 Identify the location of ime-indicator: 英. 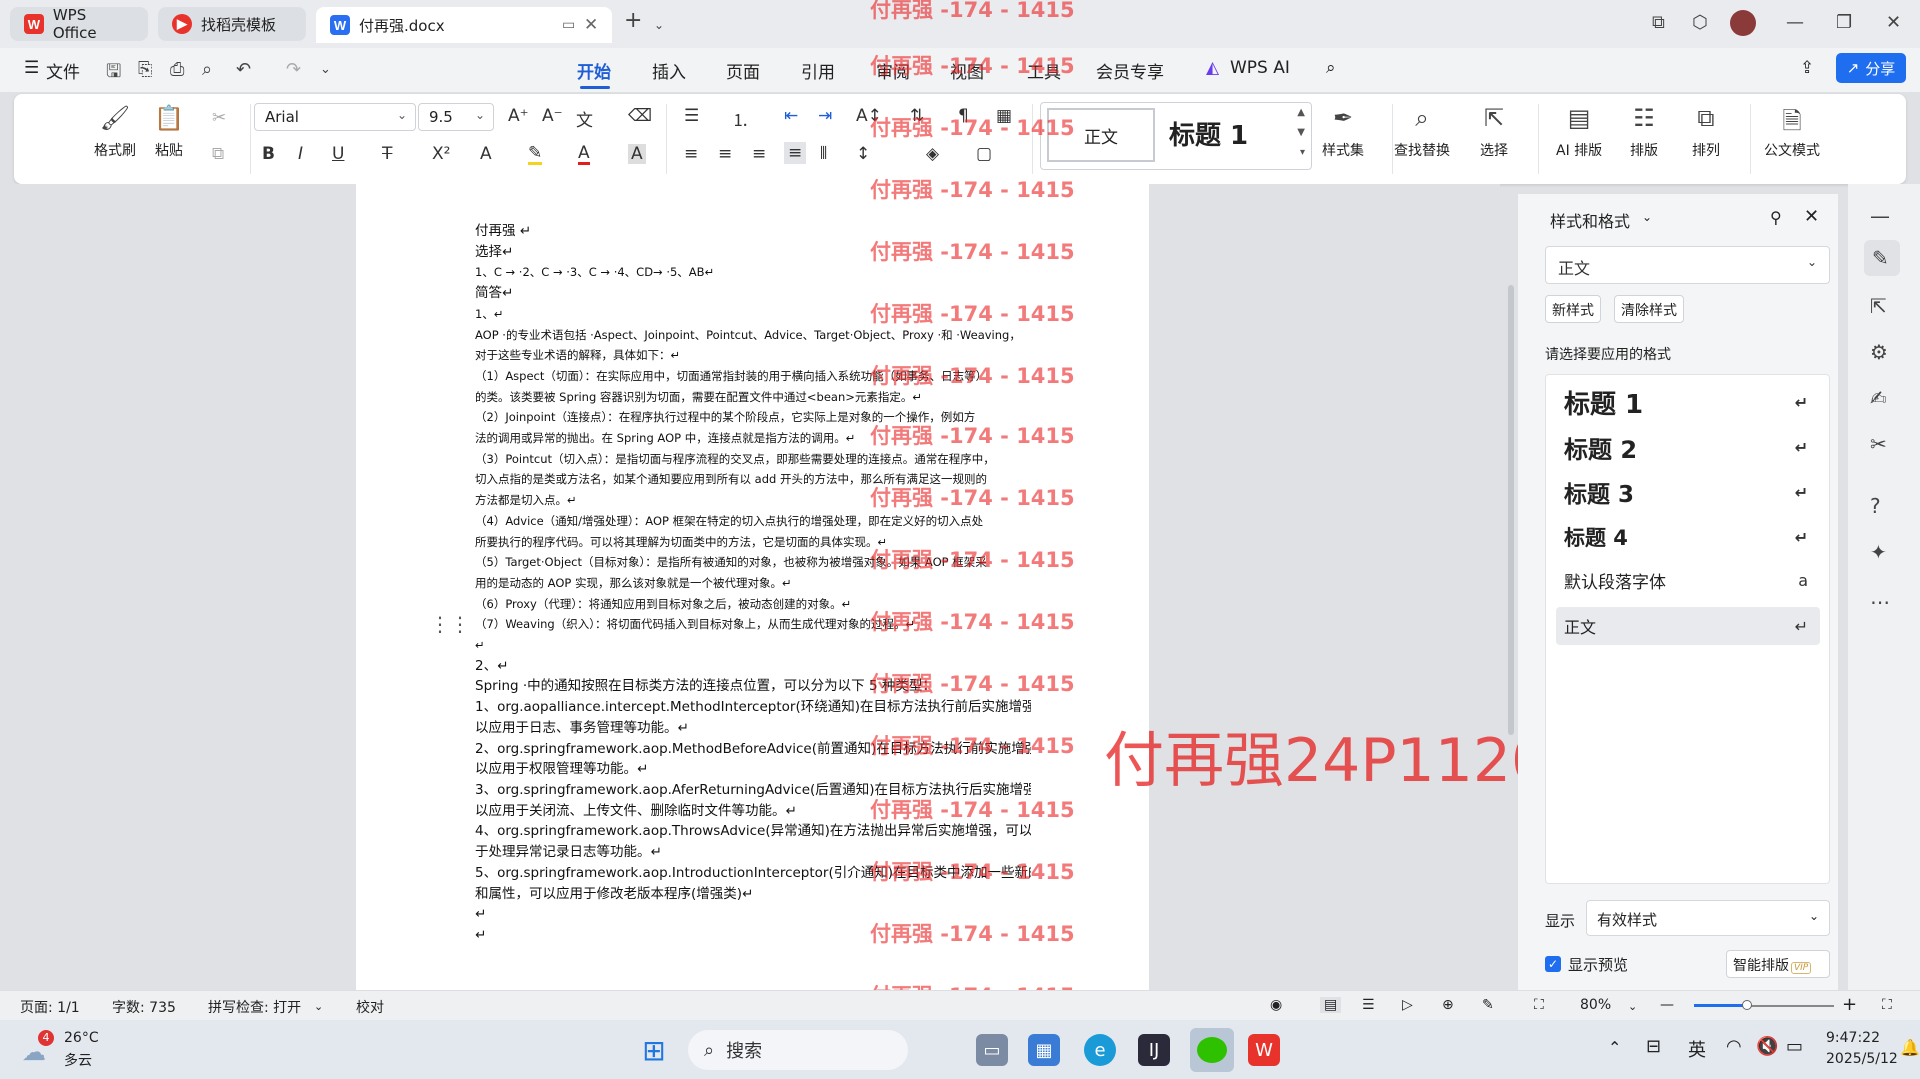
(1697, 1049).